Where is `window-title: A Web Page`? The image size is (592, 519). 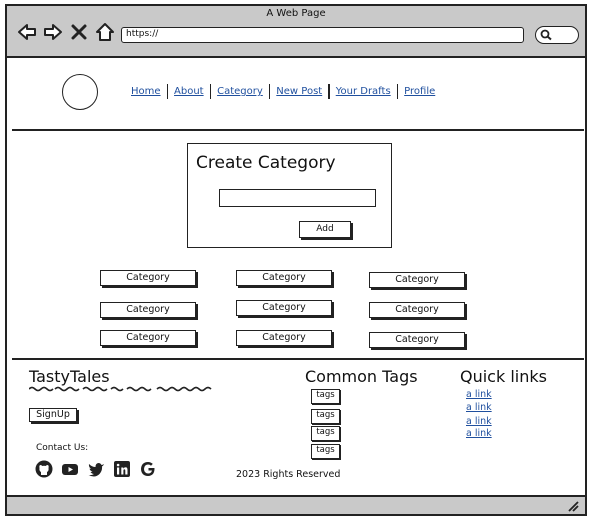
window-title: A Web Page is located at coordinates (296, 13).